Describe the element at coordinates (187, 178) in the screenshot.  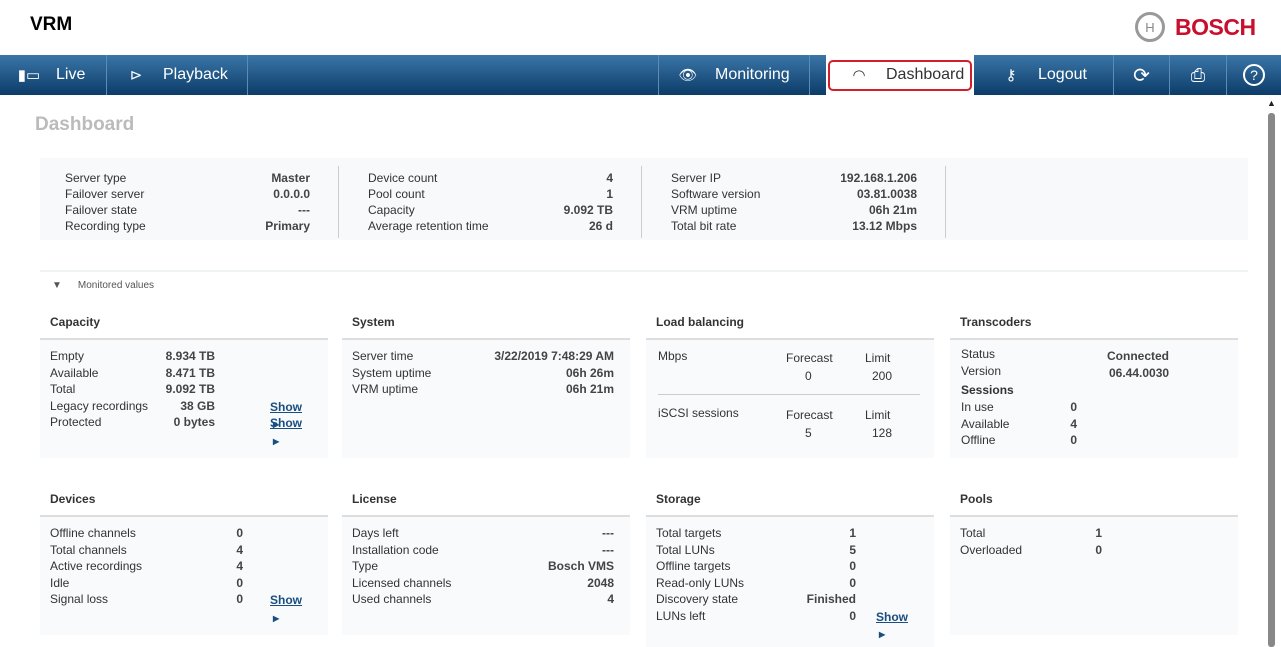
I see `data-row: Server type Master` at that location.